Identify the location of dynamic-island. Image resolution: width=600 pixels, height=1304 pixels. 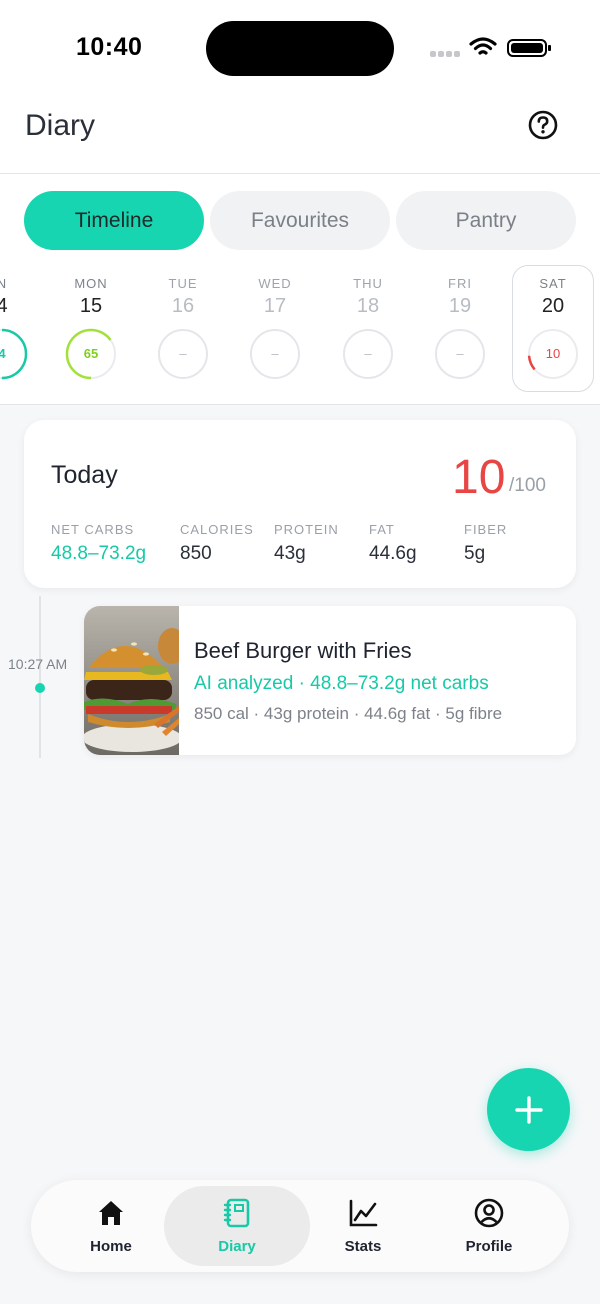
(300, 48).